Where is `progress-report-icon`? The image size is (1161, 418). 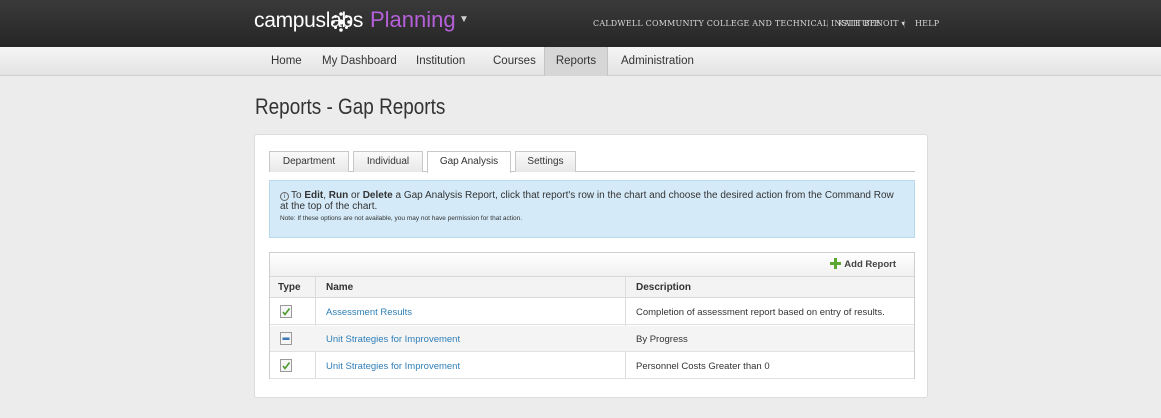 progress-report-icon is located at coordinates (286, 338).